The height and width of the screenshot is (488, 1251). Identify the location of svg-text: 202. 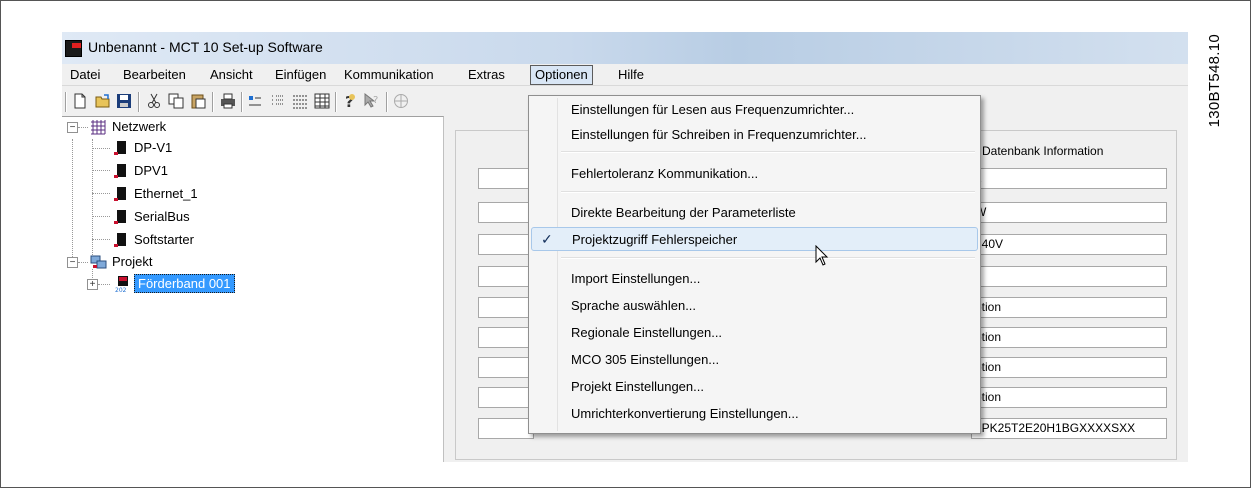
(121, 290).